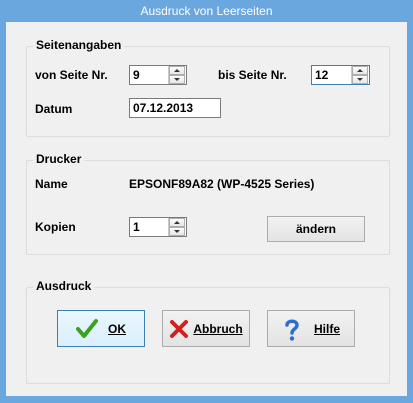 The height and width of the screenshot is (403, 413). I want to click on datum-input: 07.12.2013, so click(175, 108).